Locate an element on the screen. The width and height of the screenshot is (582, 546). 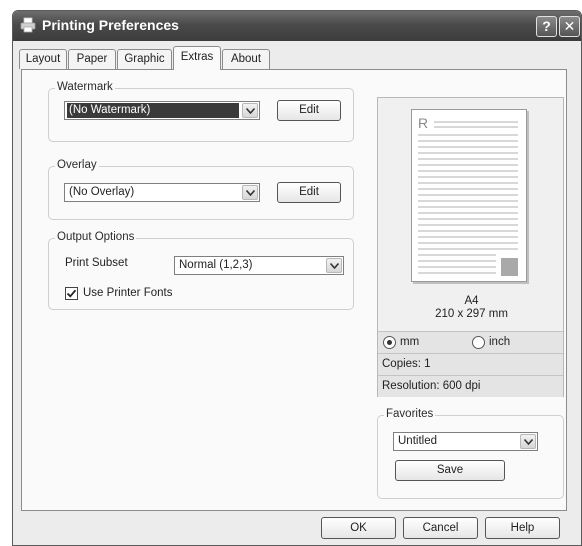
use-printer-fonts-label: Use Printer Fonts is located at coordinates (128, 293).